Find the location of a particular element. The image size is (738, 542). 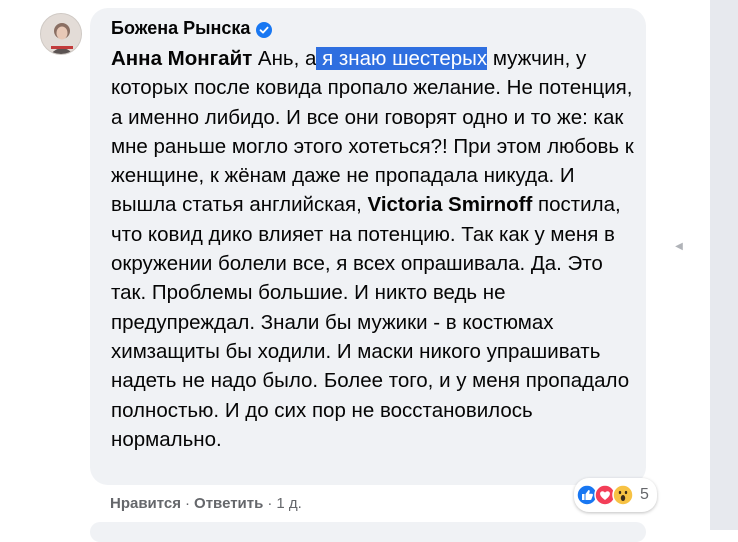

mention-link: Victoria Smirnoff is located at coordinates (450, 204).